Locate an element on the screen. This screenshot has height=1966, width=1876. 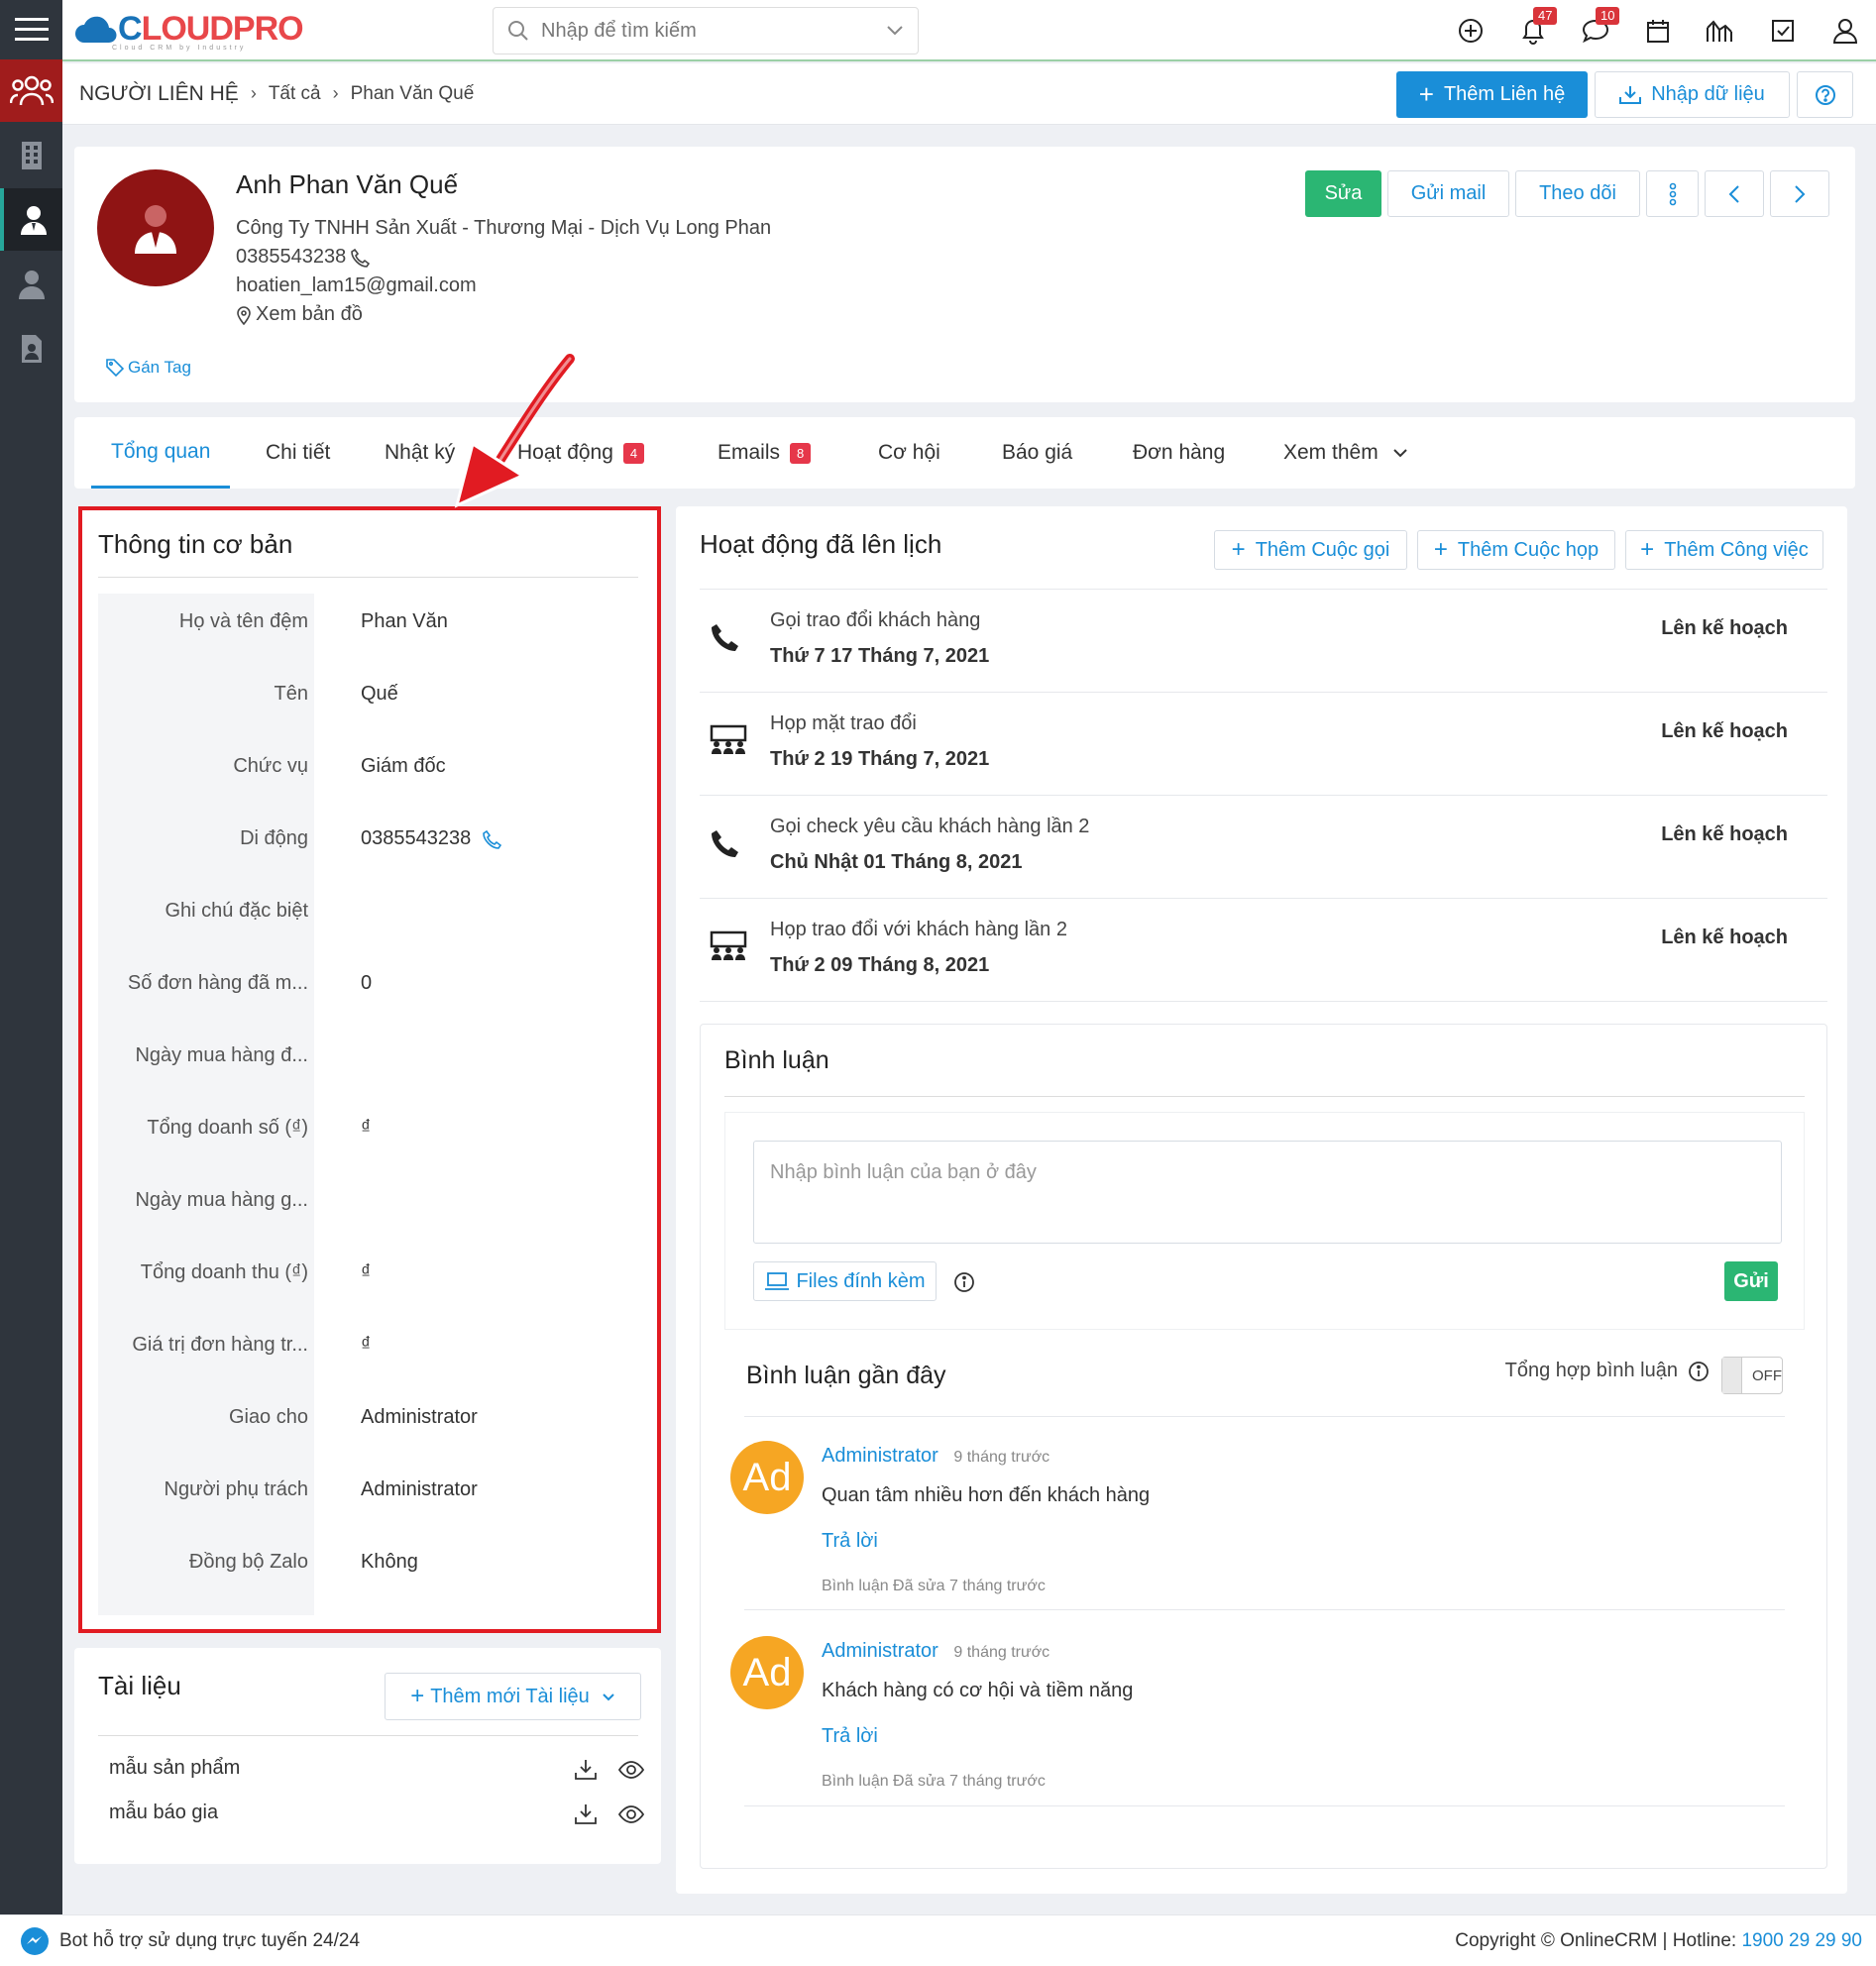
hamburger-menu-icon is located at coordinates (31, 29).